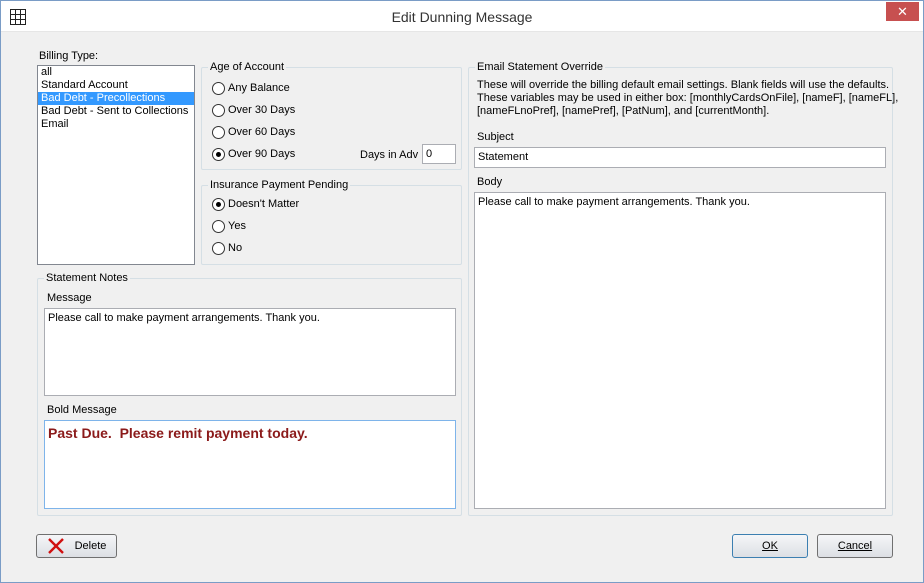  Describe the element at coordinates (439, 154) in the screenshot. I see `days-in-adv-input: 0` at that location.